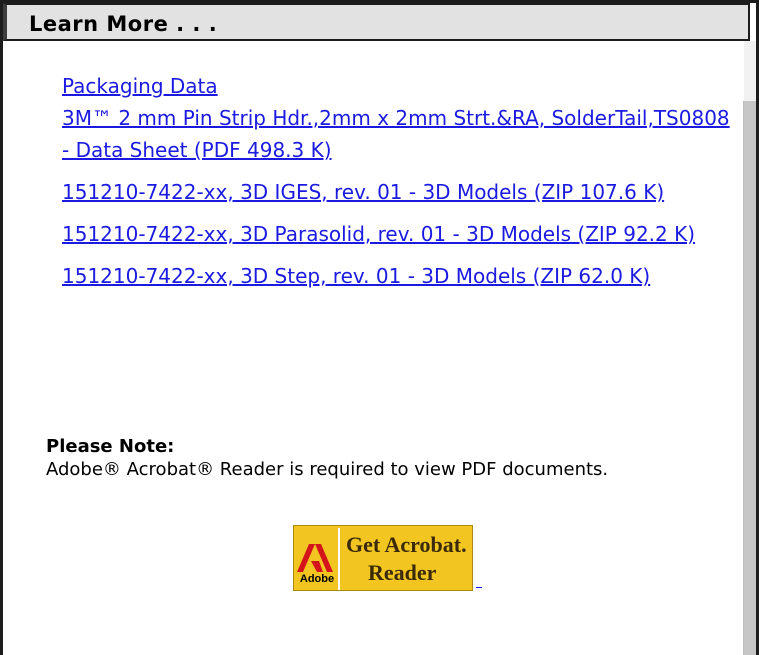  I want to click on get-acrobat-reader-button: Adobe Get Acrobat. Reader, so click(383, 558).